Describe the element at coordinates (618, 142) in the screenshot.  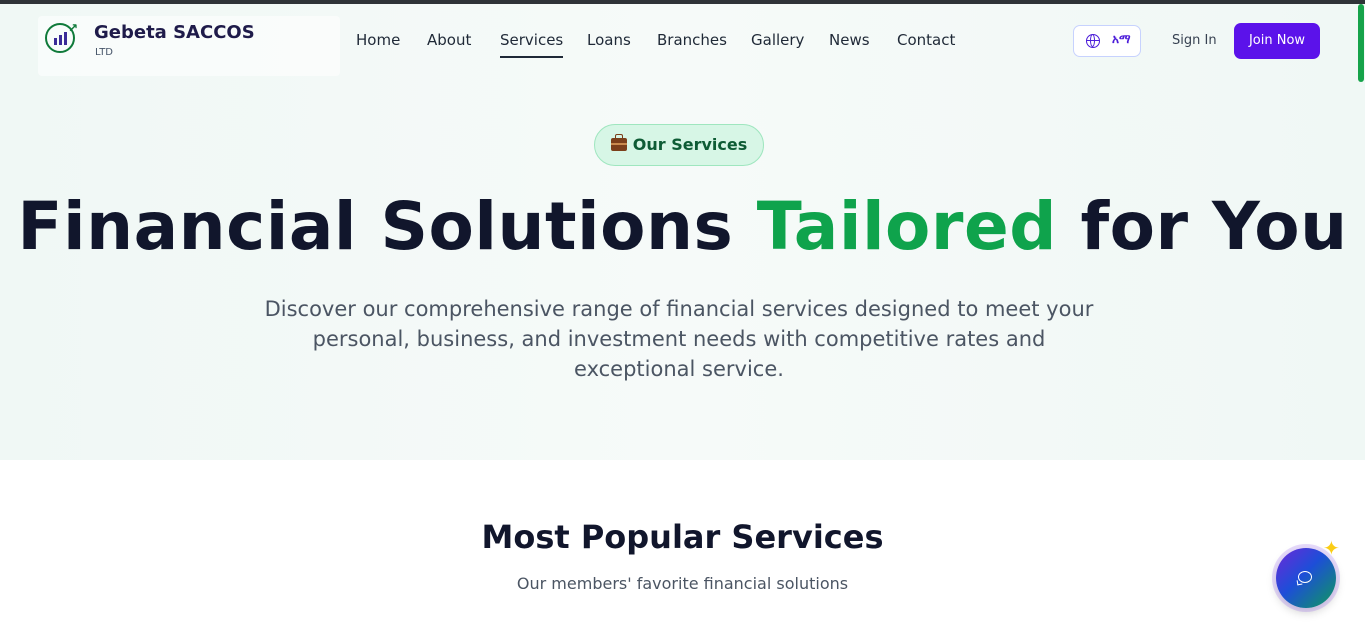
I see `briefcase-icon` at that location.